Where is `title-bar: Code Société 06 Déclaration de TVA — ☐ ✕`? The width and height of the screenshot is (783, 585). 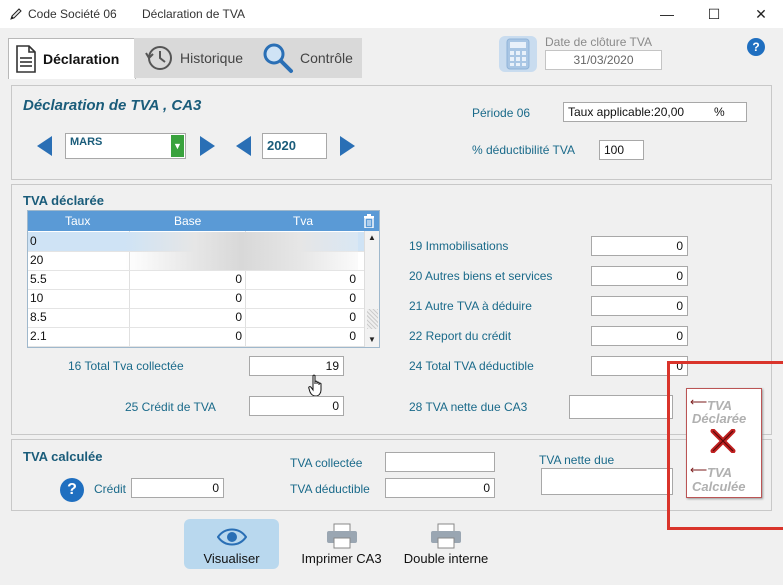 title-bar: Code Société 06 Déclaration de TVA — ☐ ✕ is located at coordinates (391, 14).